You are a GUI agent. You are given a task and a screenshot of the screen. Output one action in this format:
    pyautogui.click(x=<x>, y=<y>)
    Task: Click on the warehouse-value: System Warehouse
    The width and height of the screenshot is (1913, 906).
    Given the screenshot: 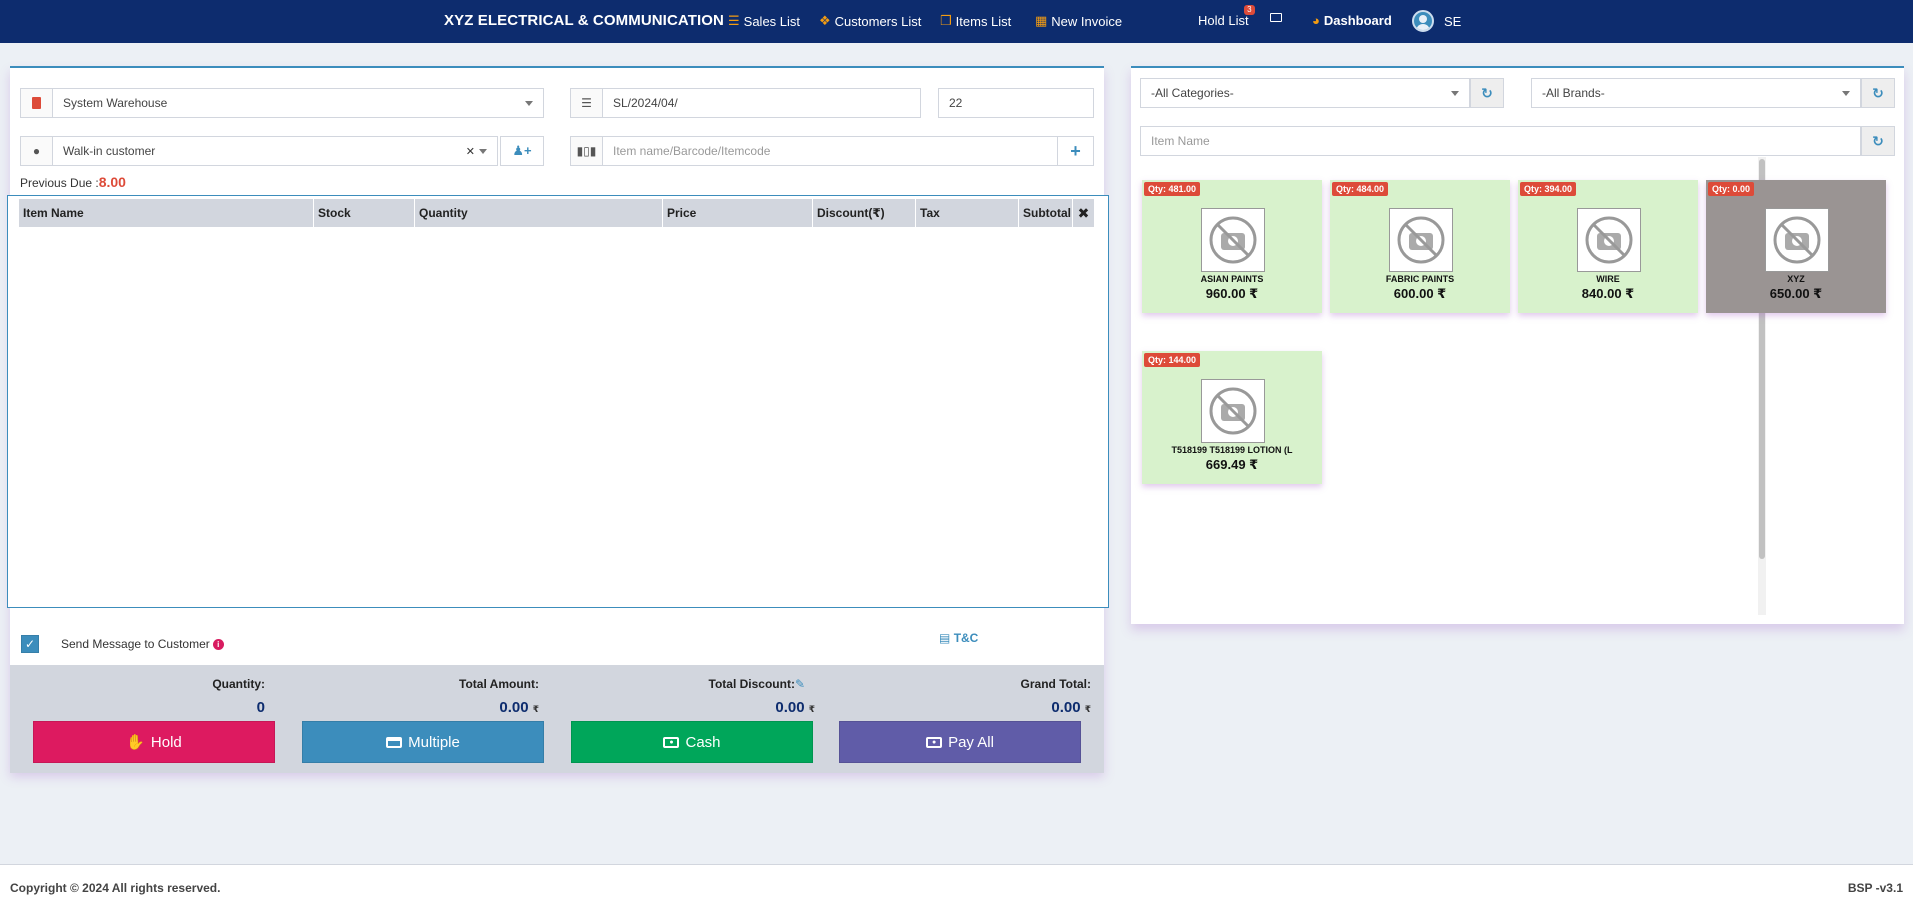 What is the action you would take?
    pyautogui.click(x=115, y=103)
    